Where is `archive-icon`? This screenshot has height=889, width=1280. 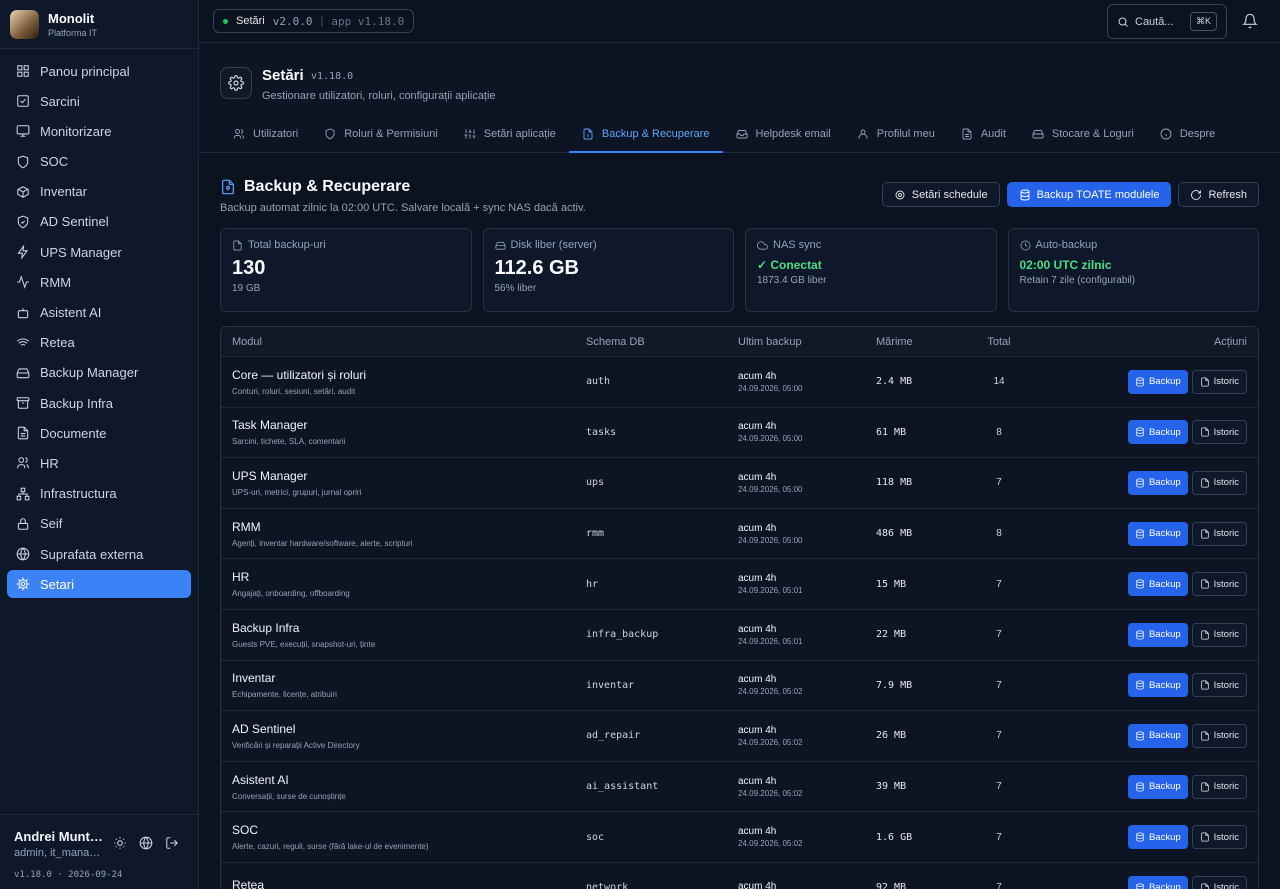
archive-icon is located at coordinates (23, 403).